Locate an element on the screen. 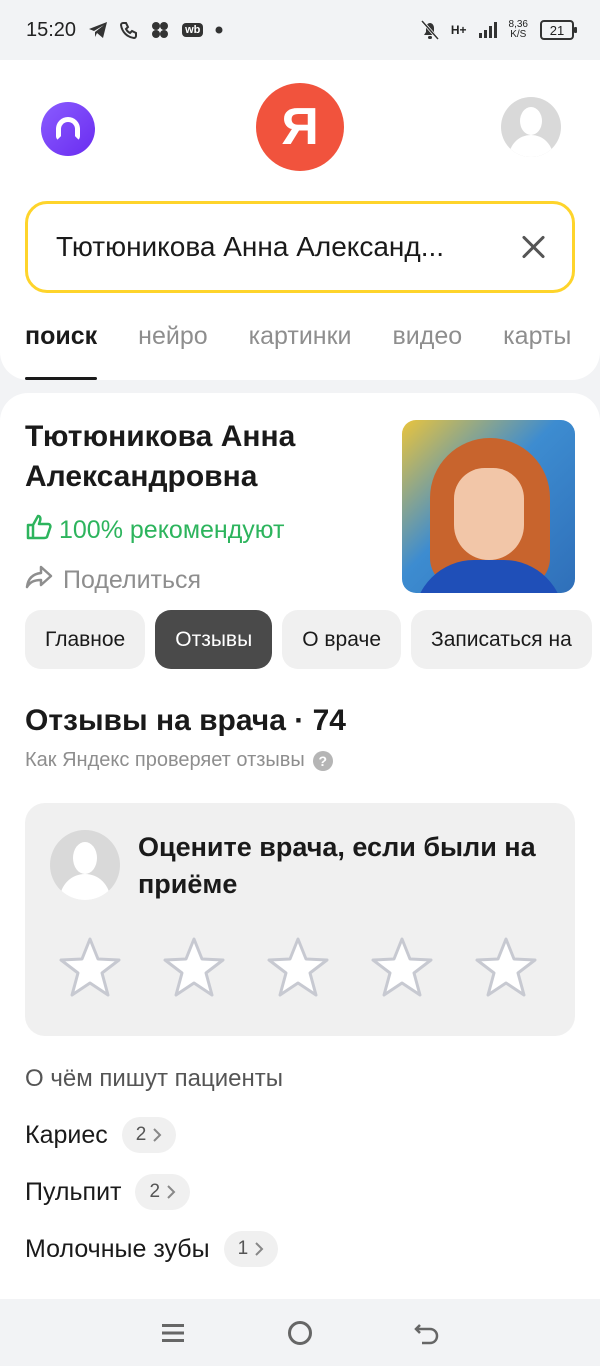  tab-images: картинки is located at coordinates (300, 348).